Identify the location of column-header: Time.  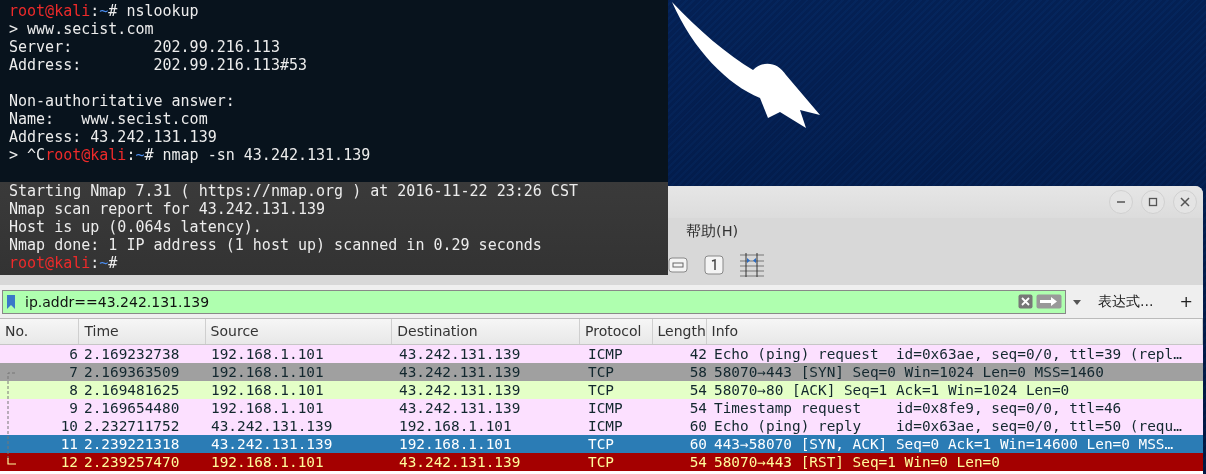
(142, 331).